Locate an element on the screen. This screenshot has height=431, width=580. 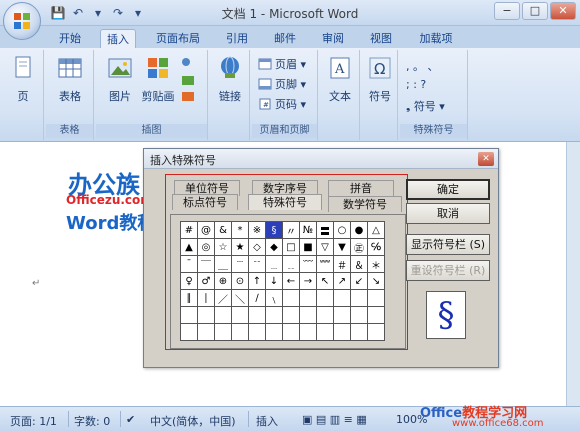
symbol-cell: ＿ is located at coordinates (223, 264).